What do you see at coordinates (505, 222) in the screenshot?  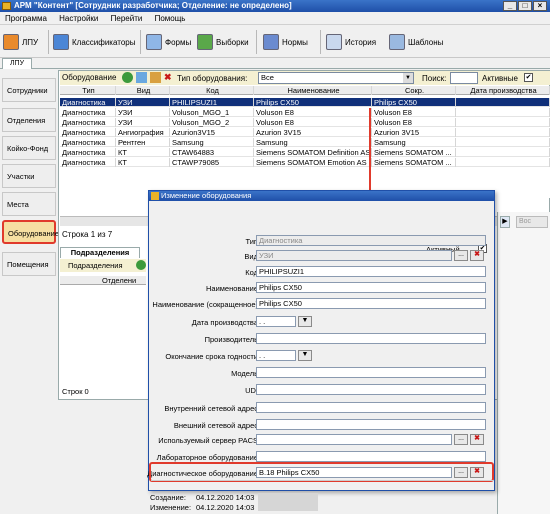 I see `play-icon: ▶` at bounding box center [505, 222].